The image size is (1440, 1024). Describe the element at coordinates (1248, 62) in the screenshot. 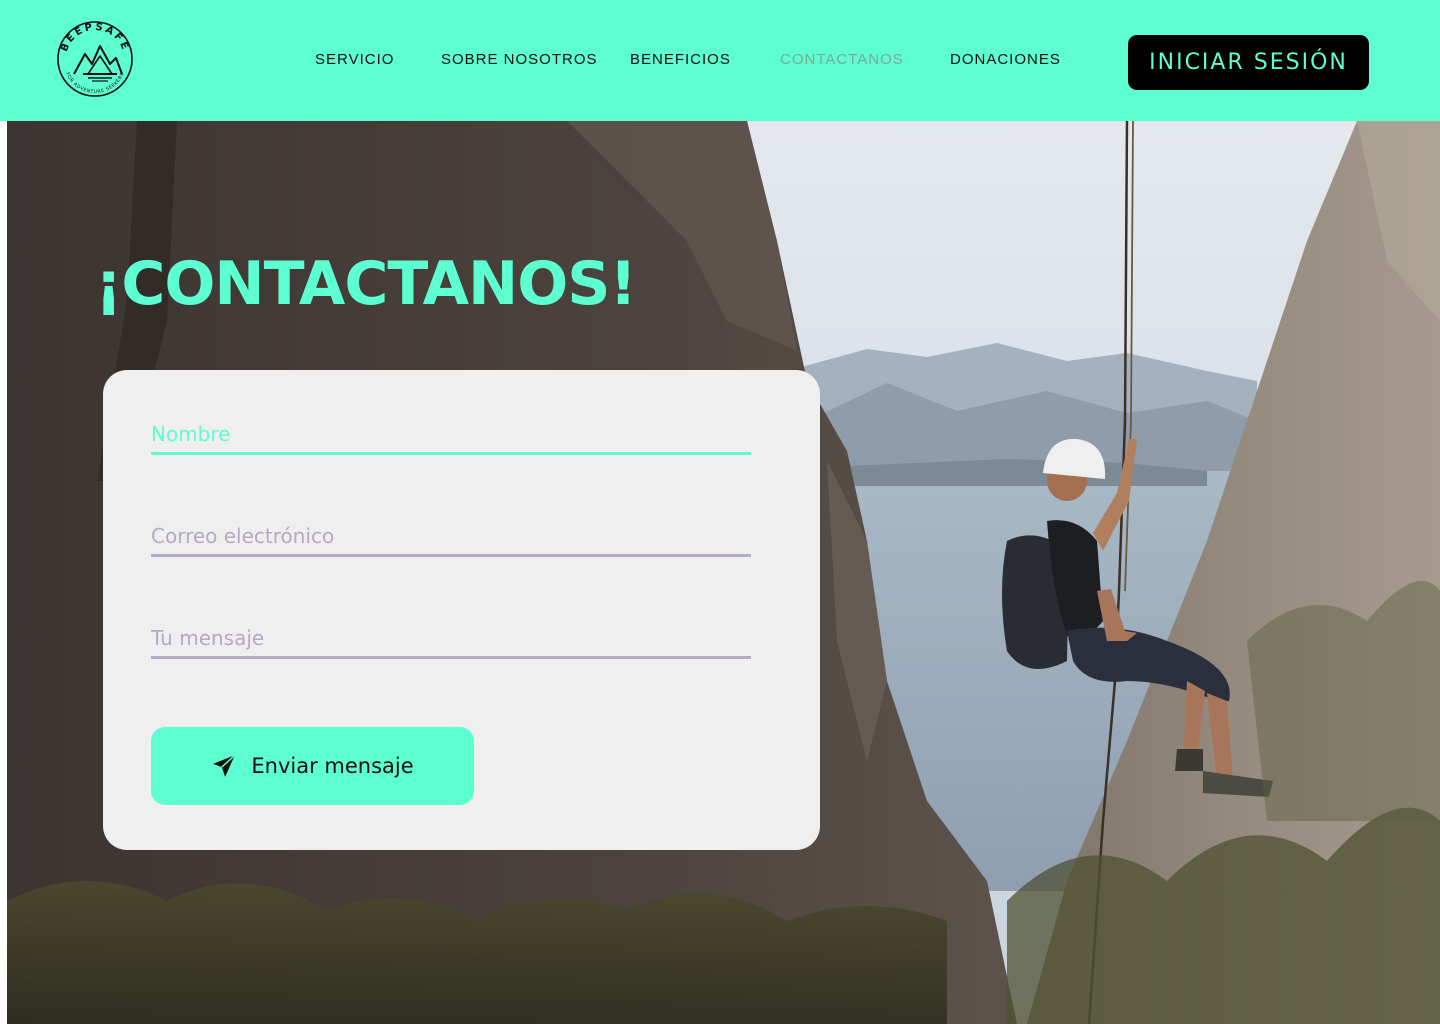

I see `login-button: INICIAR SESIÓN` at that location.